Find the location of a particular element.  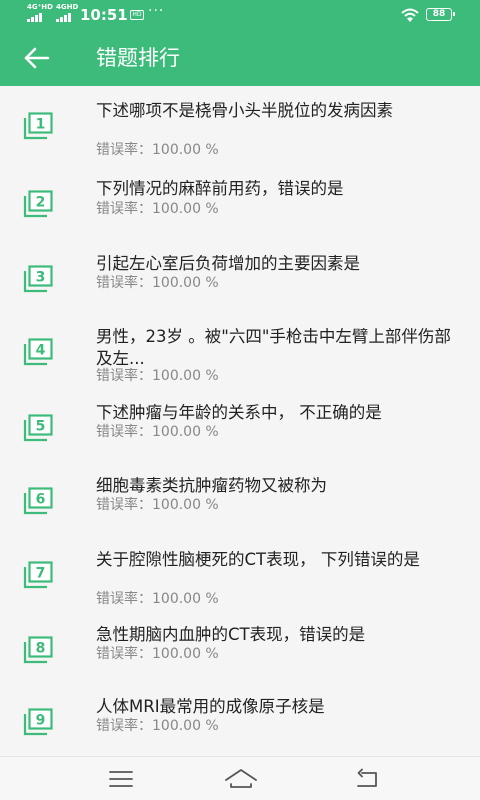

list-item: 6 细胞毒素类抗肿瘤药物又被称为 错误率：100.00 % is located at coordinates (240, 504).